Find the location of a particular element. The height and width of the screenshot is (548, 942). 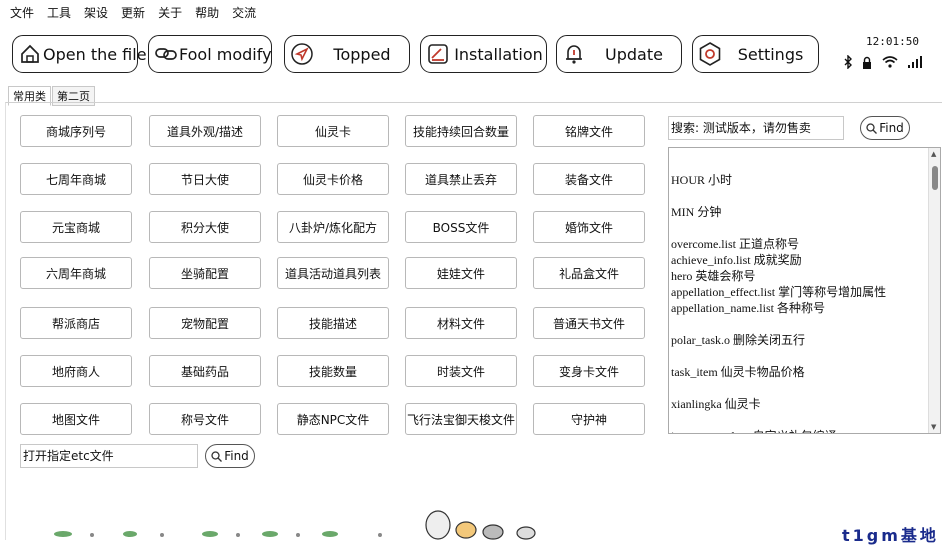

search-input: 搜索: 测试版本，请勿售卖 is located at coordinates (756, 128).